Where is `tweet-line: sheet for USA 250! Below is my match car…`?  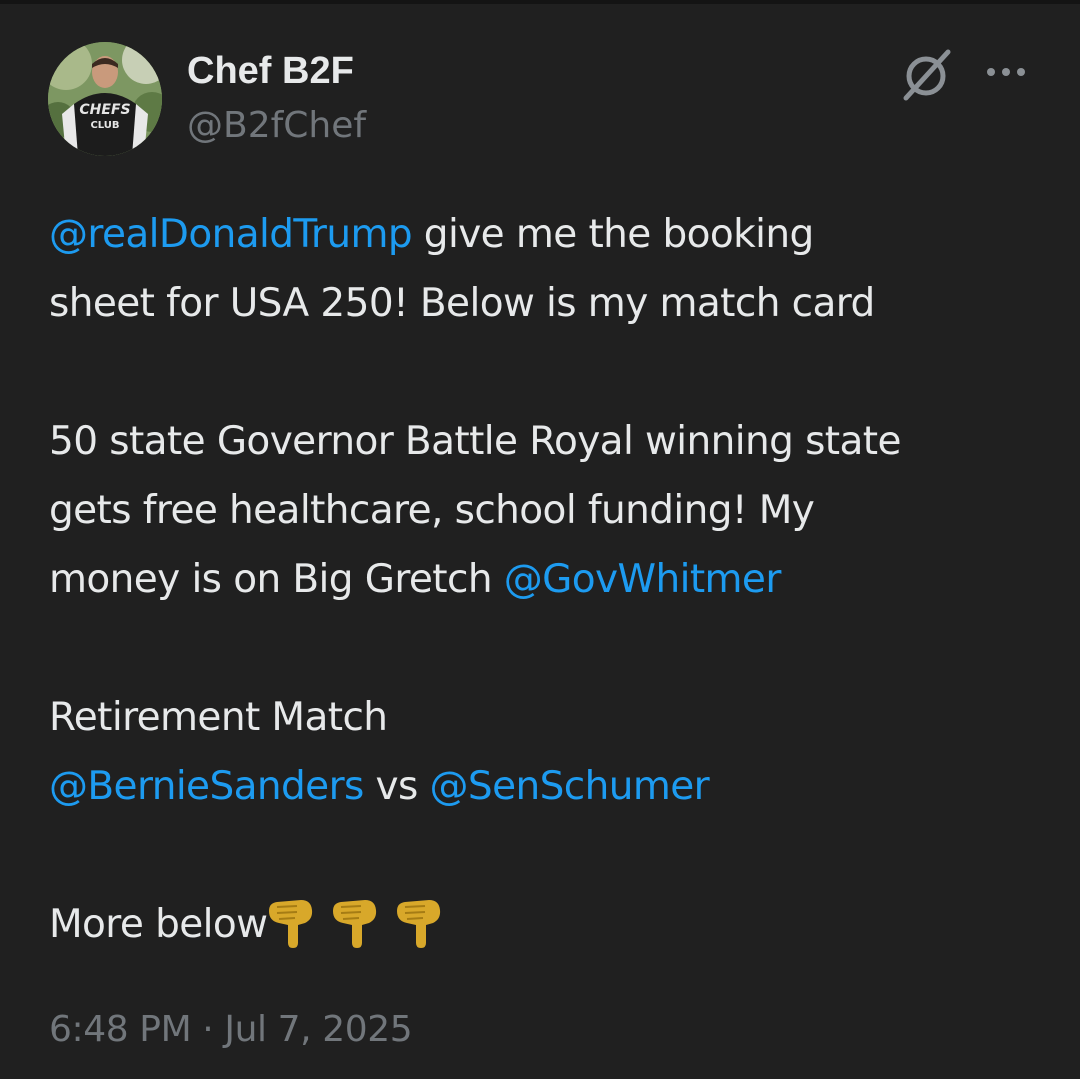
tweet-line: sheet for USA 250! Below is my match car… is located at coordinates (462, 303).